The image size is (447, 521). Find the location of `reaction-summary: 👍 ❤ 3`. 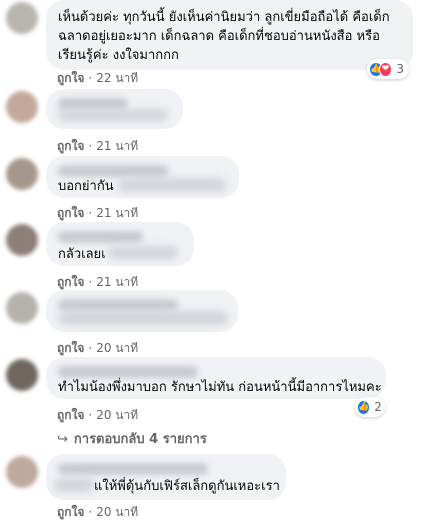

reaction-summary: 👍 ❤ 3 is located at coordinates (388, 69).